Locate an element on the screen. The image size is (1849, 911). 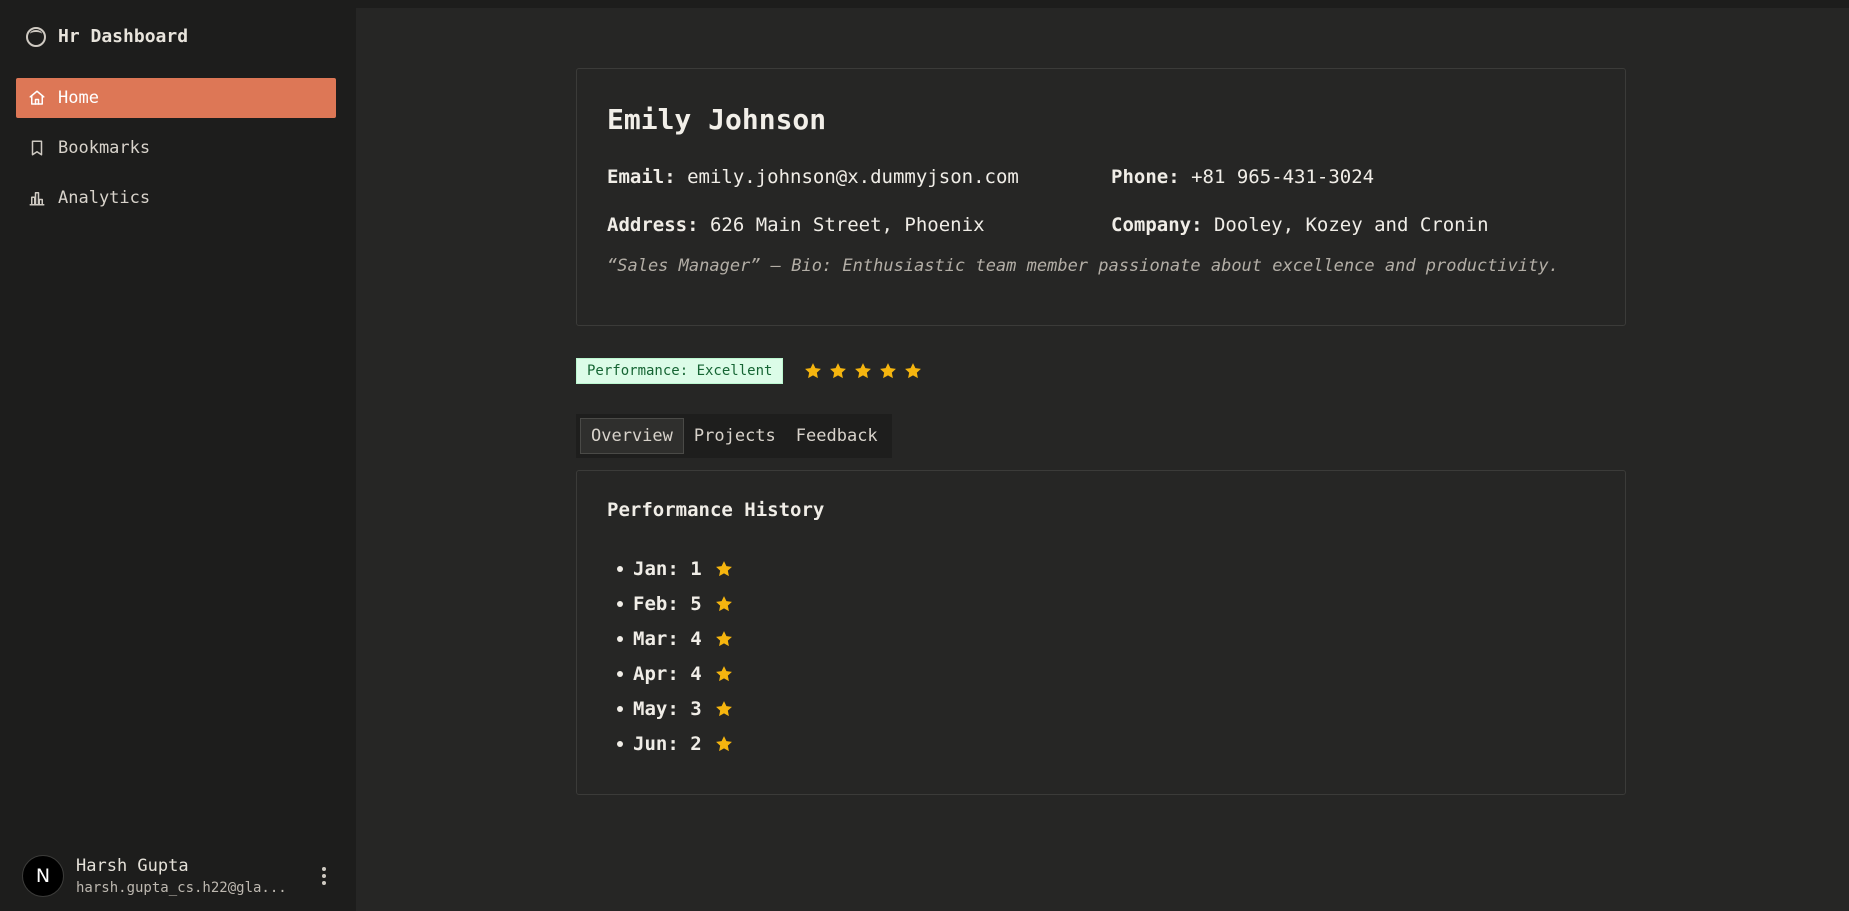
list-item: Feb: 5 is located at coordinates (1101, 603).